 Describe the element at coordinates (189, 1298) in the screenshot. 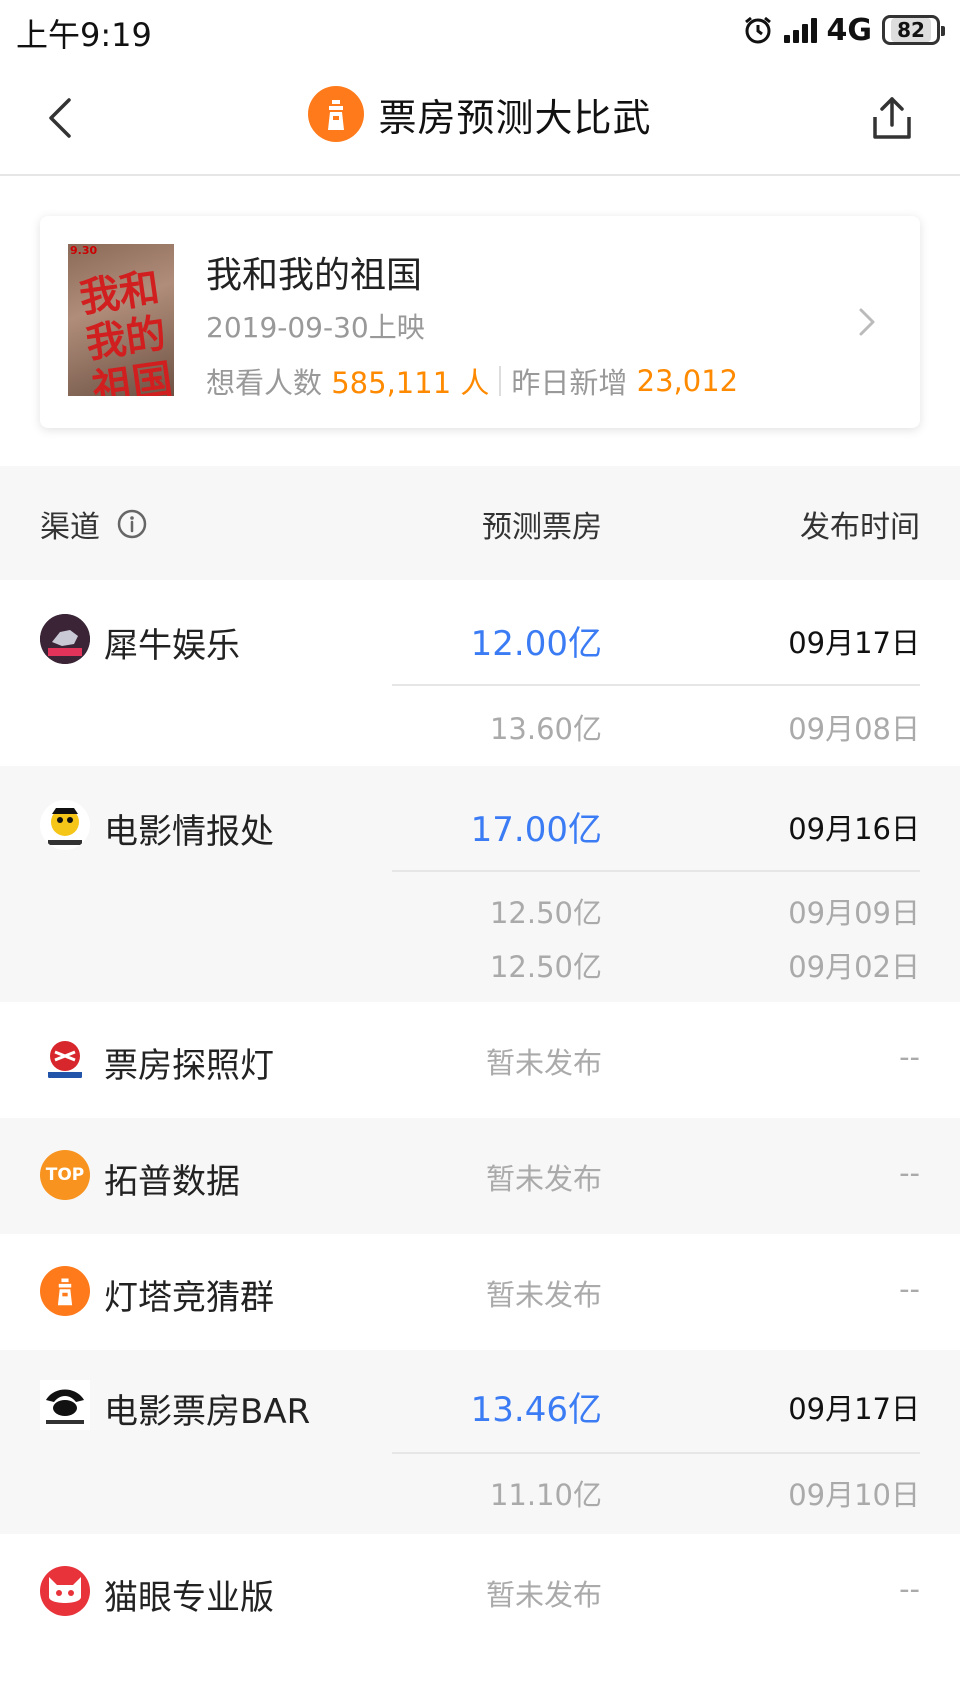

I see `channel-name: 灯塔竞猜群` at that location.